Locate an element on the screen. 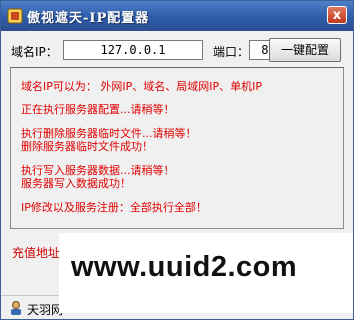  one-click-configure-button: 一键配置 is located at coordinates (305, 50).